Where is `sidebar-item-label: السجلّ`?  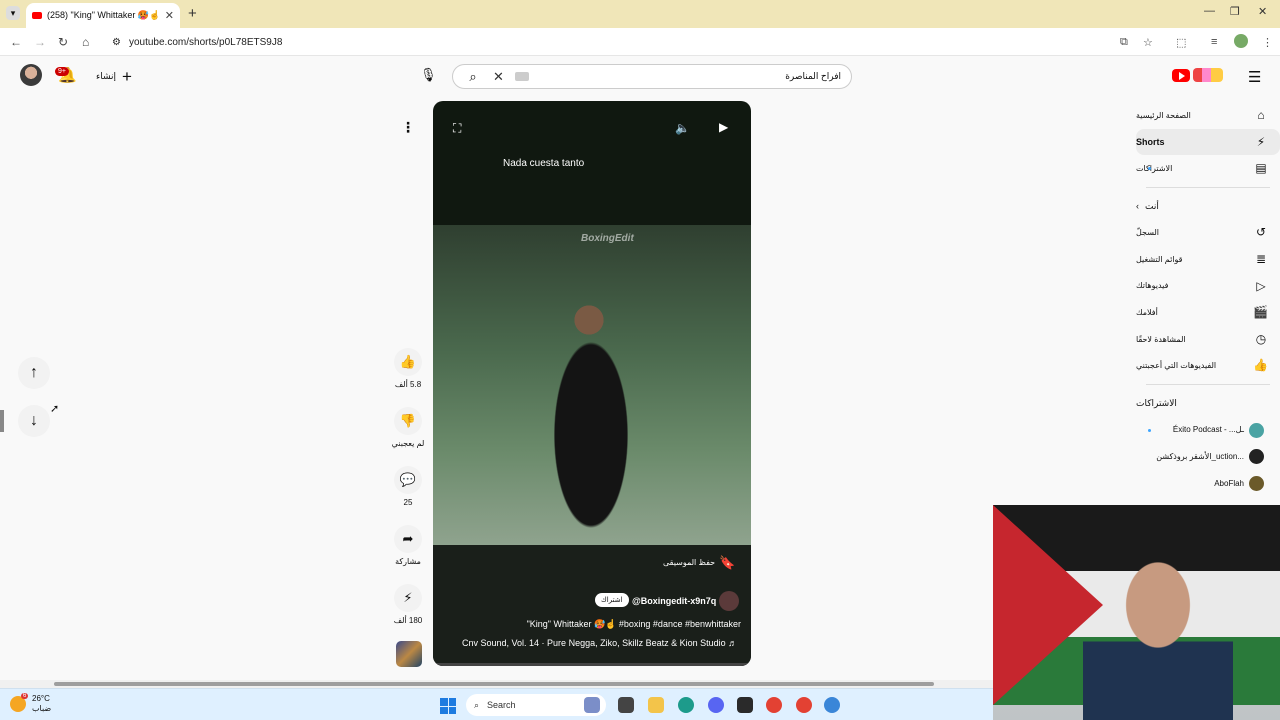 sidebar-item-label: السجلّ is located at coordinates (1148, 233).